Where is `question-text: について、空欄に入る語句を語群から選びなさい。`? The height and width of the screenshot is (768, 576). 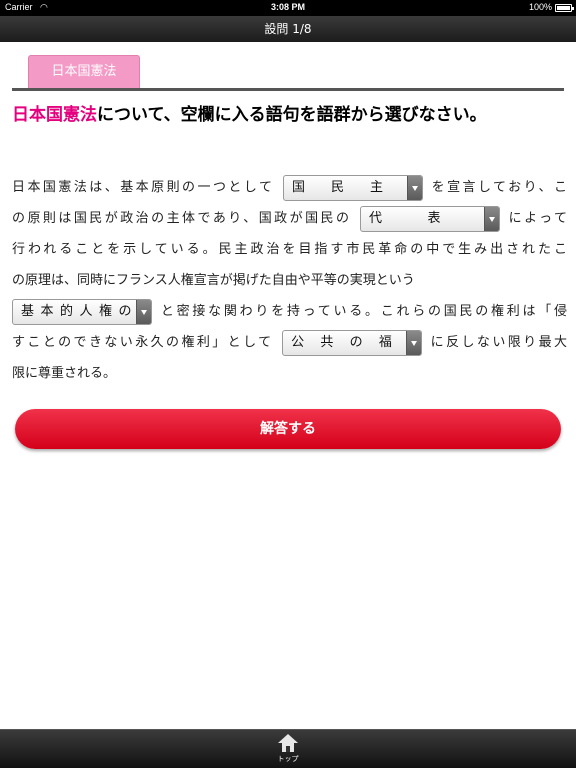
question-text: について、空欄に入る語句を語群から選びなさい。 is located at coordinates (292, 115).